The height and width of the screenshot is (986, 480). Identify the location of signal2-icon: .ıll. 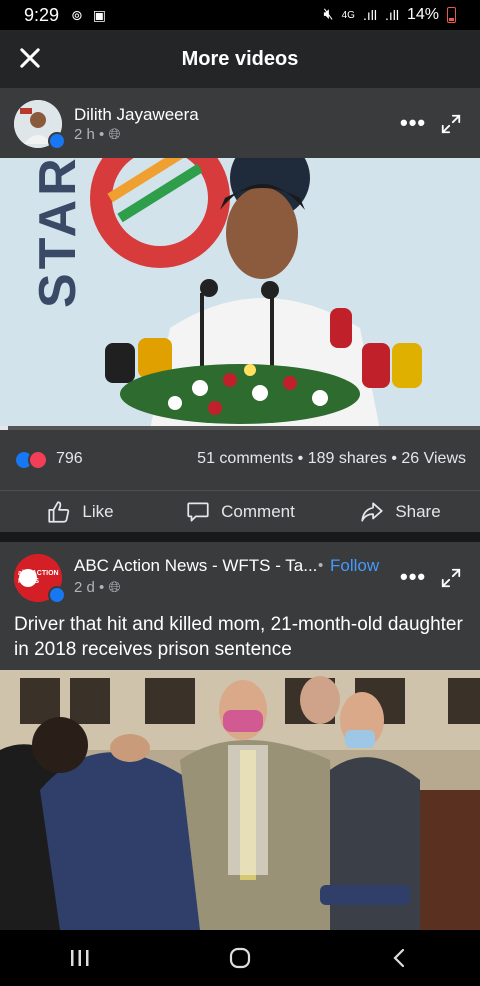
(391, 15).